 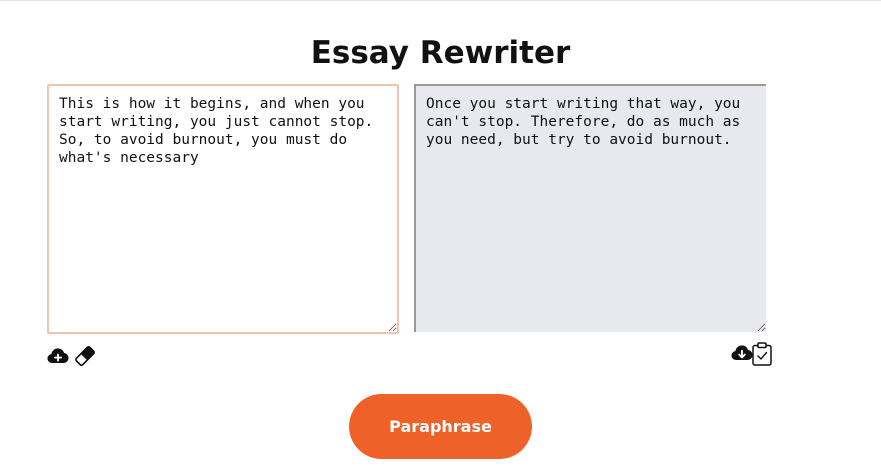 I want to click on paraphrase-button: Paraphrase, so click(x=440, y=426).